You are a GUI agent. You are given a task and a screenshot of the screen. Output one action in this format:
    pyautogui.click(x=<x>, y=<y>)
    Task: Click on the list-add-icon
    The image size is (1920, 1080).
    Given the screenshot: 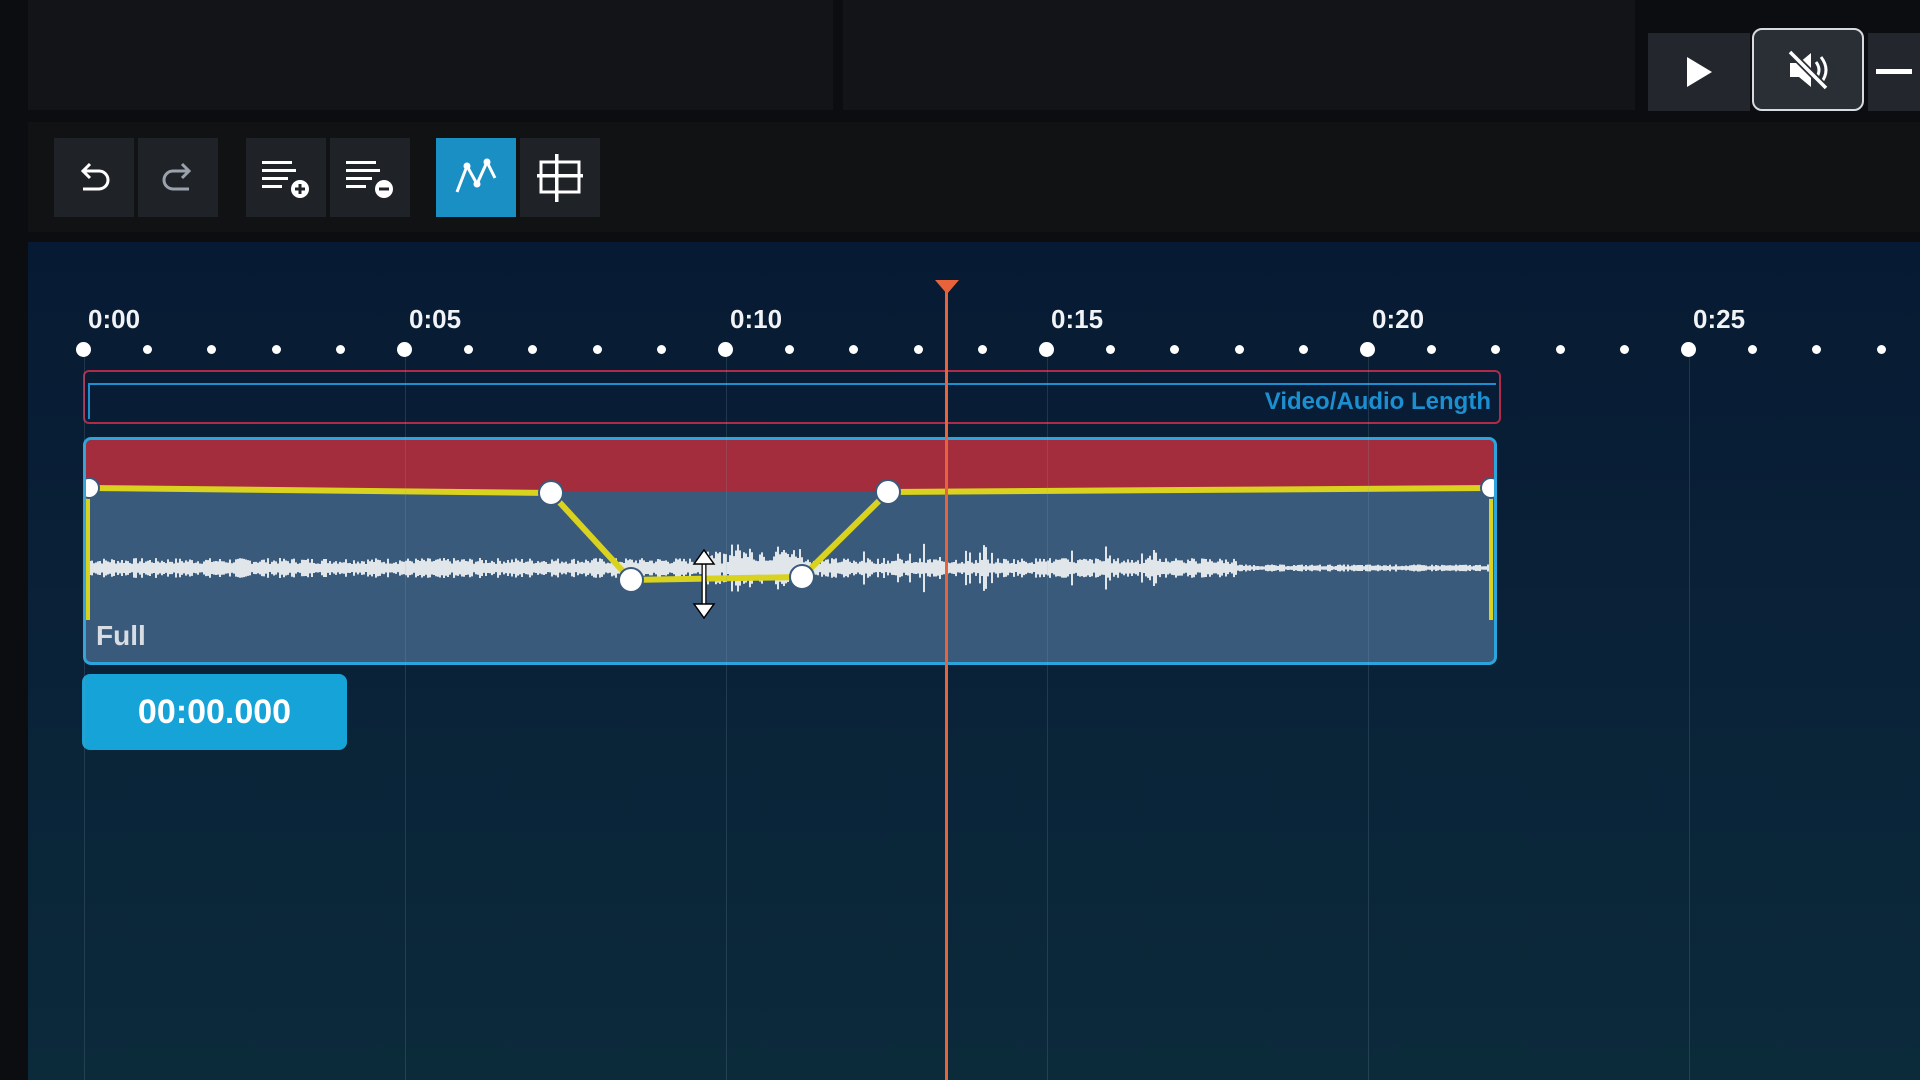 What is the action you would take?
    pyautogui.click(x=286, y=178)
    